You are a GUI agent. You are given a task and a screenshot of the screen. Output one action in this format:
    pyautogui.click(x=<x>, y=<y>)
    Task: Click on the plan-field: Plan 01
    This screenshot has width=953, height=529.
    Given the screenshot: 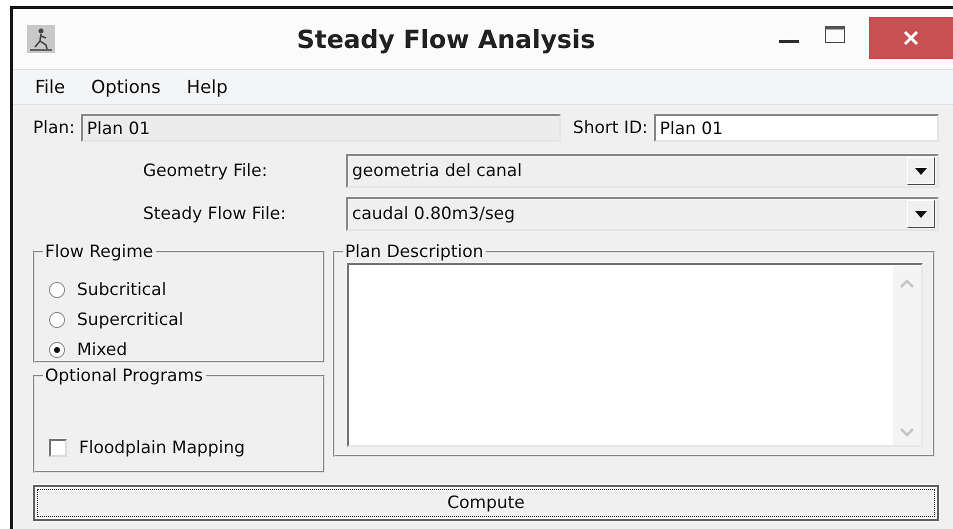 What is the action you would take?
    pyautogui.click(x=320, y=128)
    